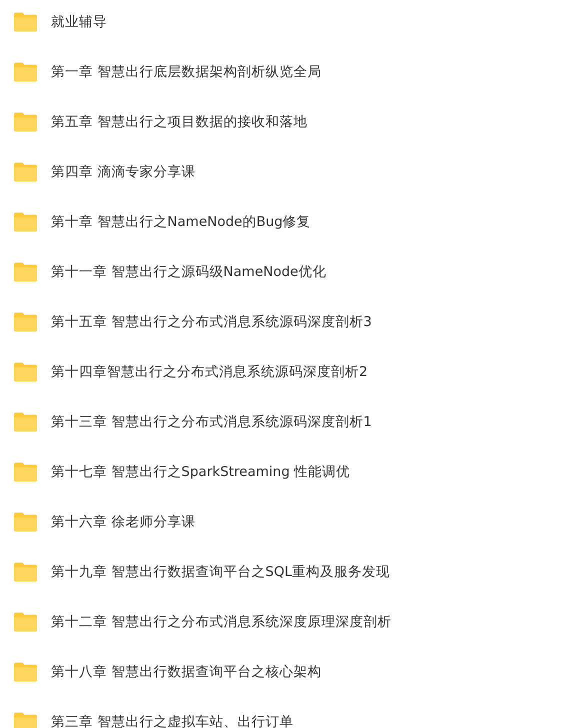 Image resolution: width=562 pixels, height=728 pixels. Describe the element at coordinates (186, 72) in the screenshot. I see `folder-name: 第一章 智慧出行底层数据架构剖析纵览全局` at that location.